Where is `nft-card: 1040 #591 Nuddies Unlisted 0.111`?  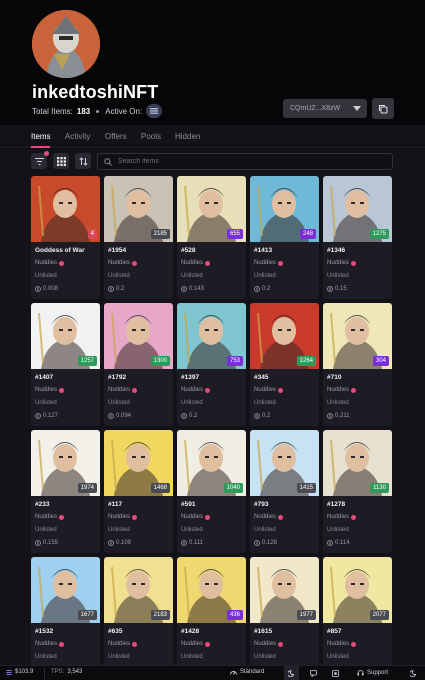
nft-card: 1040 #591 Nuddies Unlisted 0.111 is located at coordinates (211, 491).